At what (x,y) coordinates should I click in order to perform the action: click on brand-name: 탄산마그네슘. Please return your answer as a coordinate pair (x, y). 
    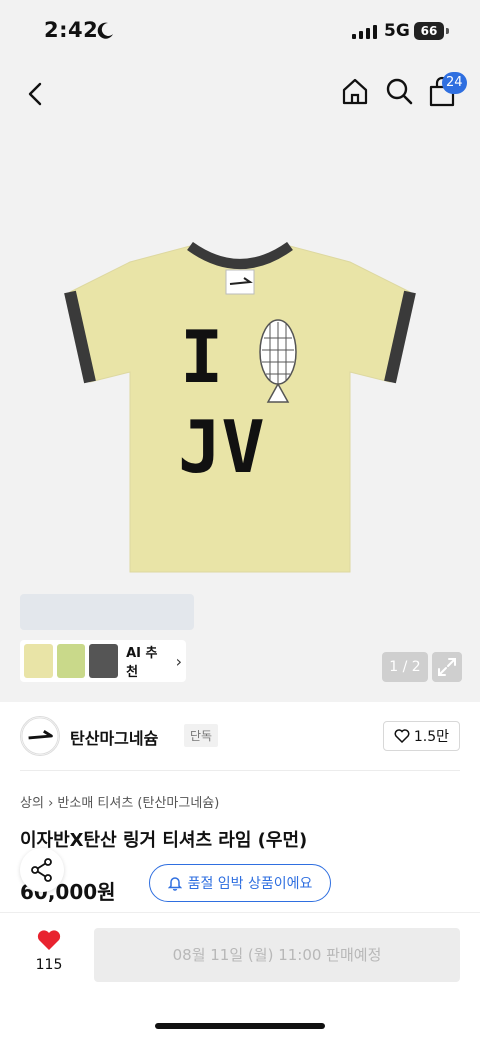
    Looking at the image, I should click on (114, 737).